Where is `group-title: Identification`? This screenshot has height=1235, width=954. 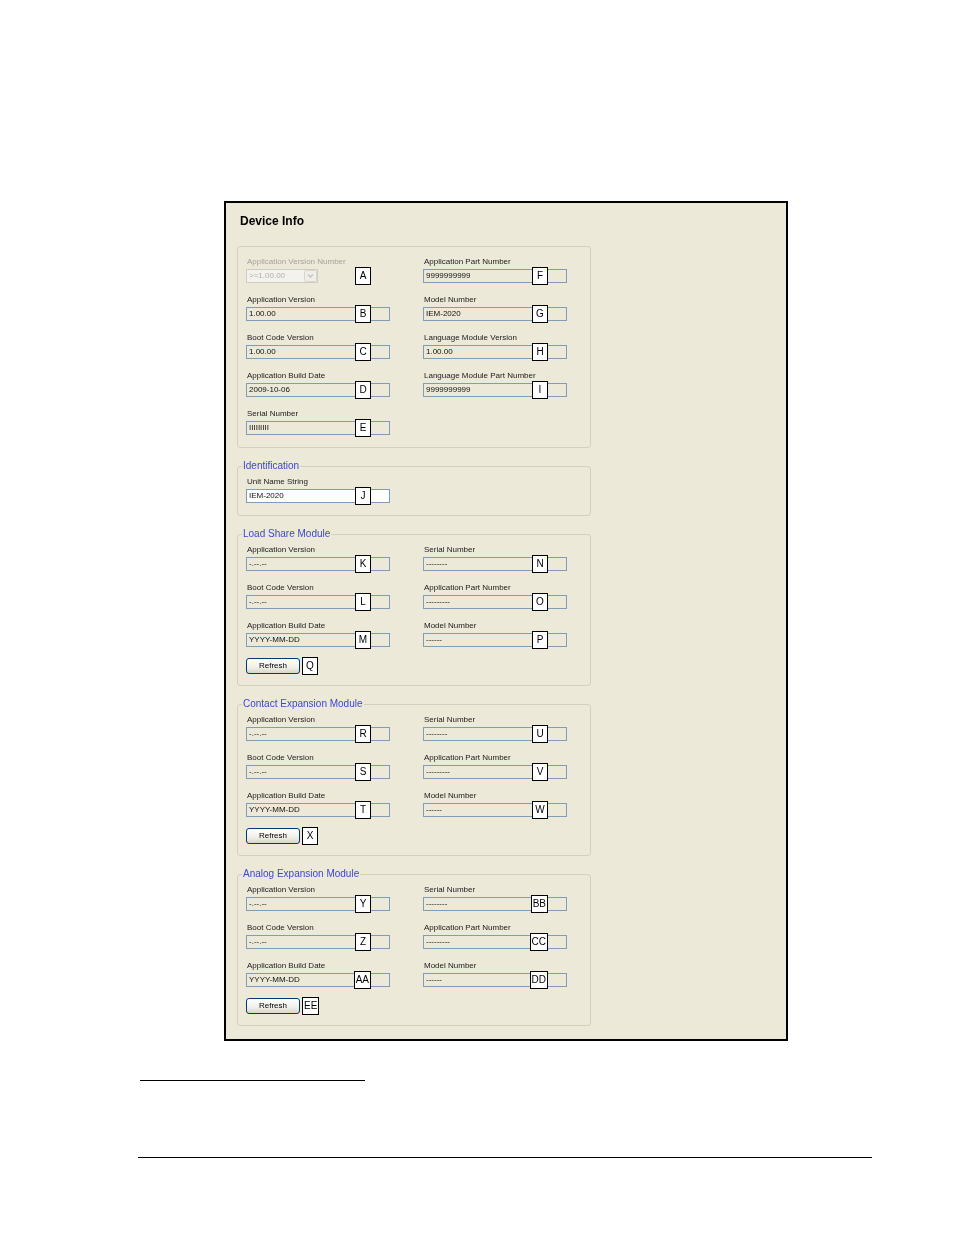
group-title: Identification is located at coordinates (271, 466).